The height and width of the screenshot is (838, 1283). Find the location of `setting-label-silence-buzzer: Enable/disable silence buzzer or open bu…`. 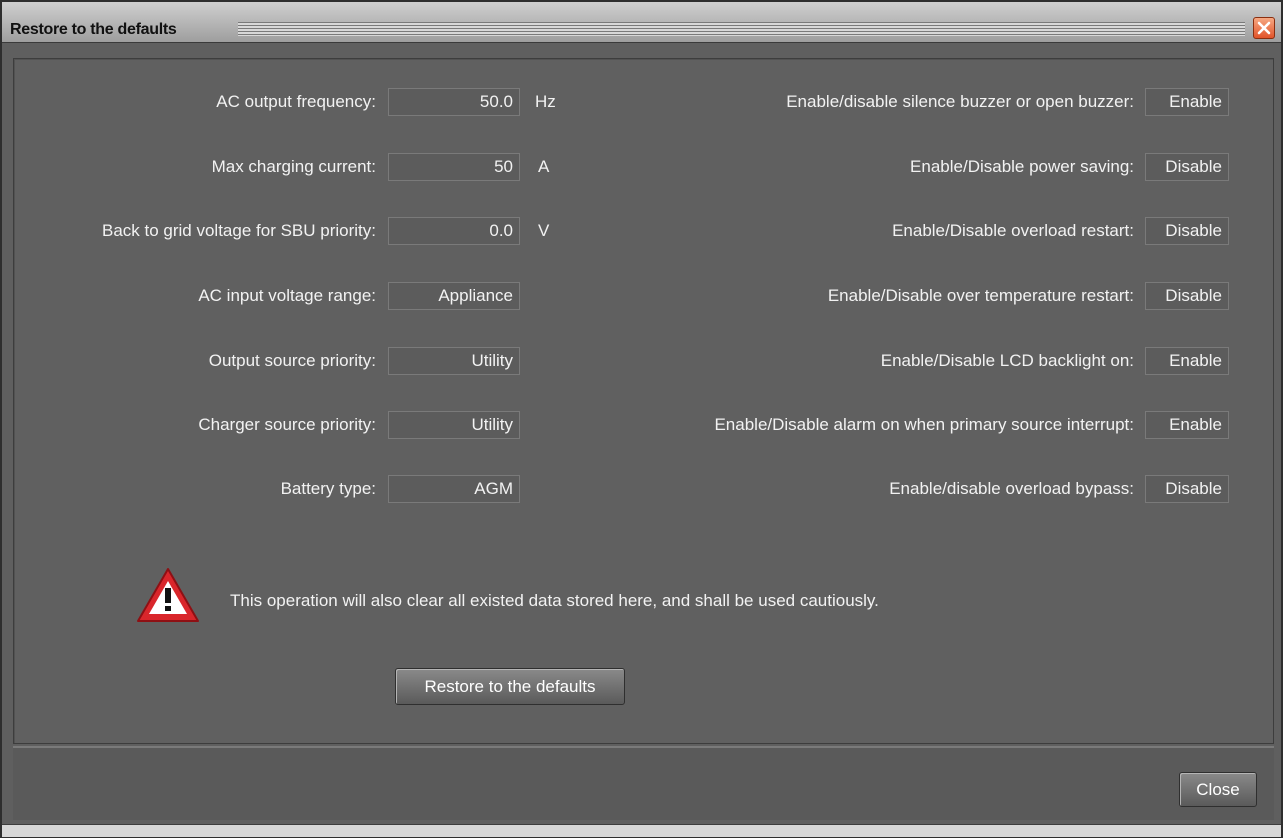

setting-label-silence-buzzer: Enable/disable silence buzzer or open bu… is located at coordinates (960, 101).